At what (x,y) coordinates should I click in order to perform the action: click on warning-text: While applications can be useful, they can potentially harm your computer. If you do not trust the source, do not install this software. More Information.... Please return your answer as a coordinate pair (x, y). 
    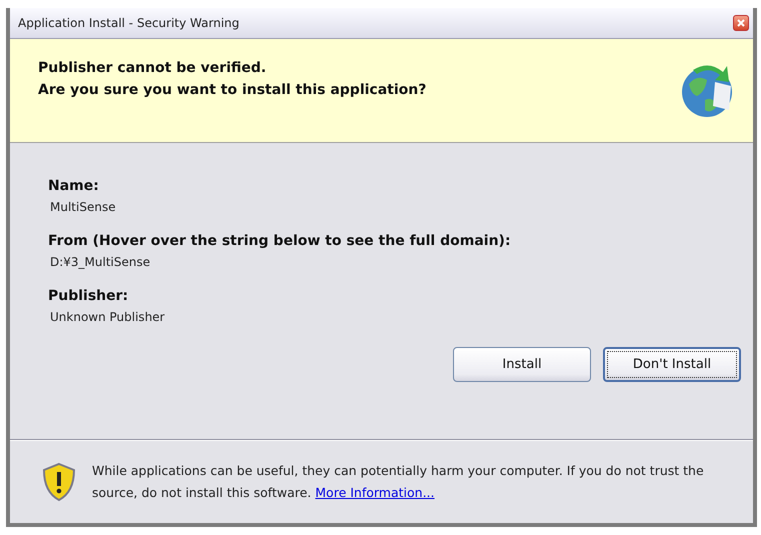
    Looking at the image, I should click on (398, 482).